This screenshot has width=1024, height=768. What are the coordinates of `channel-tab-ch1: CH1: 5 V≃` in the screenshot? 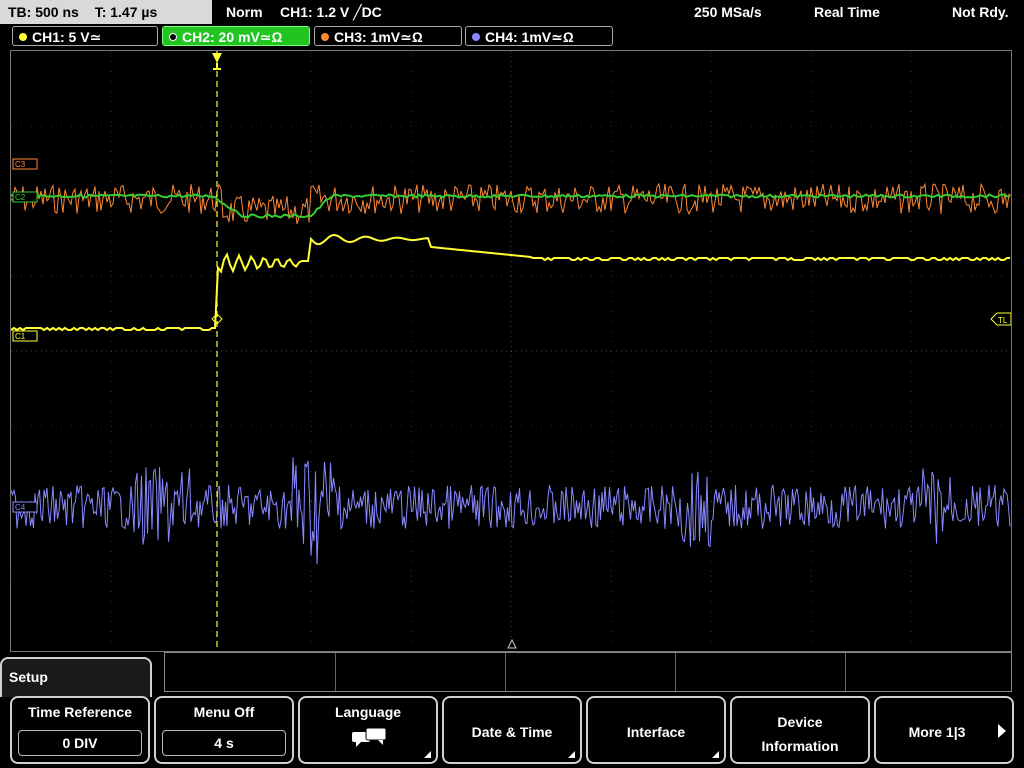 It's located at (85, 36).